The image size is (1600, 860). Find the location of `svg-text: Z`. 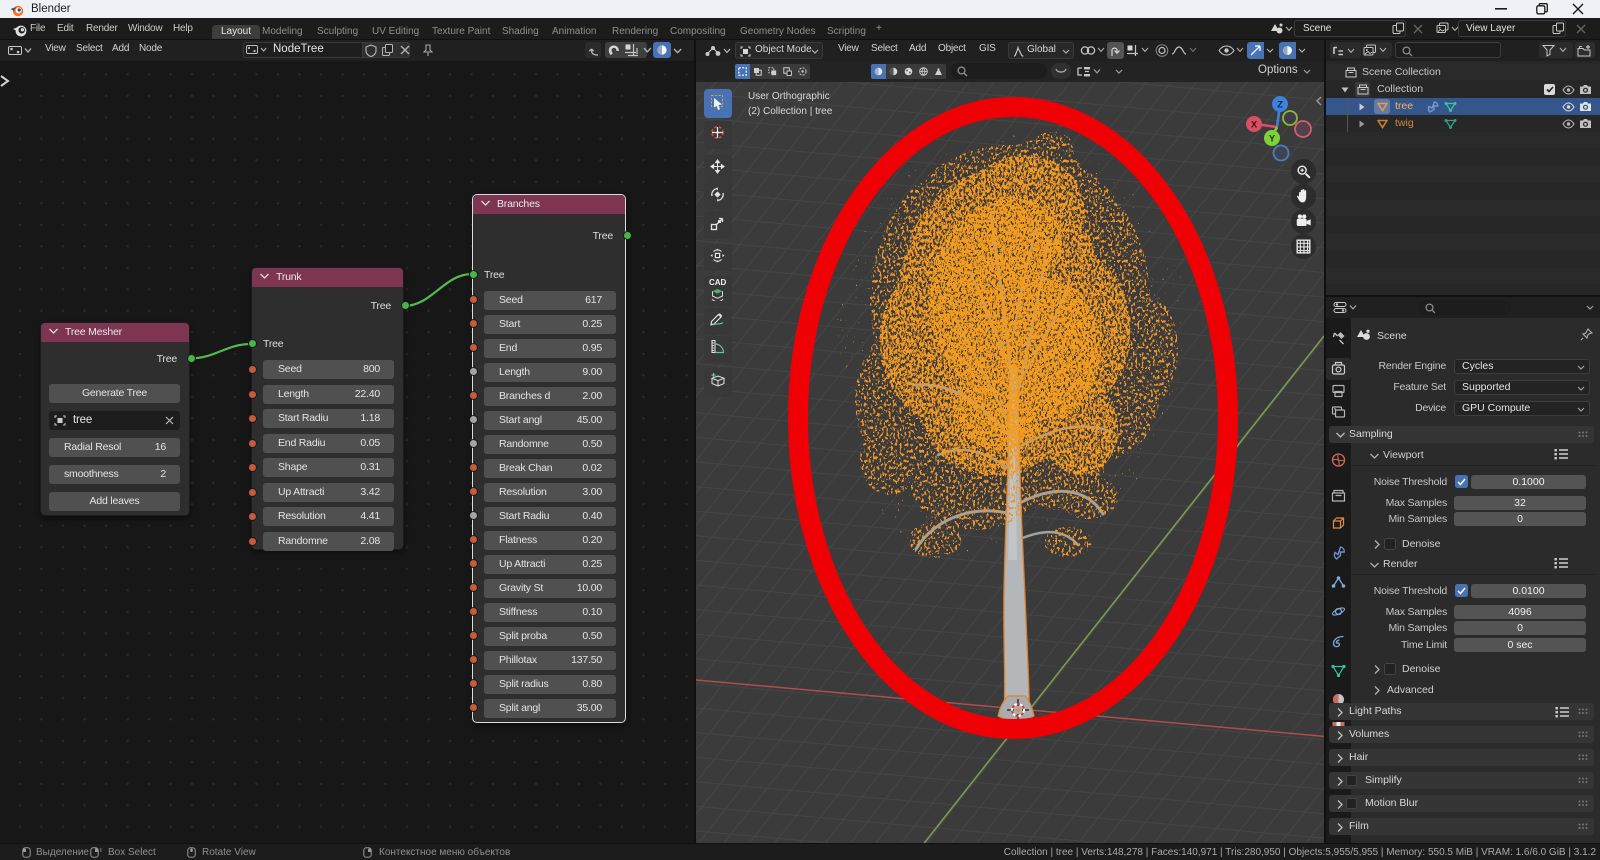

svg-text: Z is located at coordinates (1280, 105).